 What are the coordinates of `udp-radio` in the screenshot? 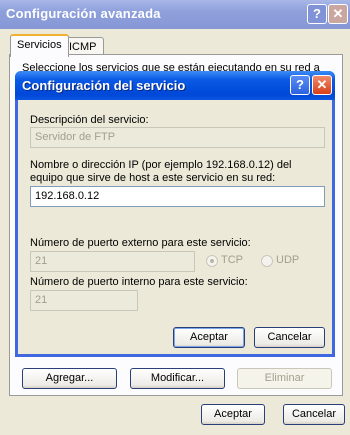 It's located at (267, 261).